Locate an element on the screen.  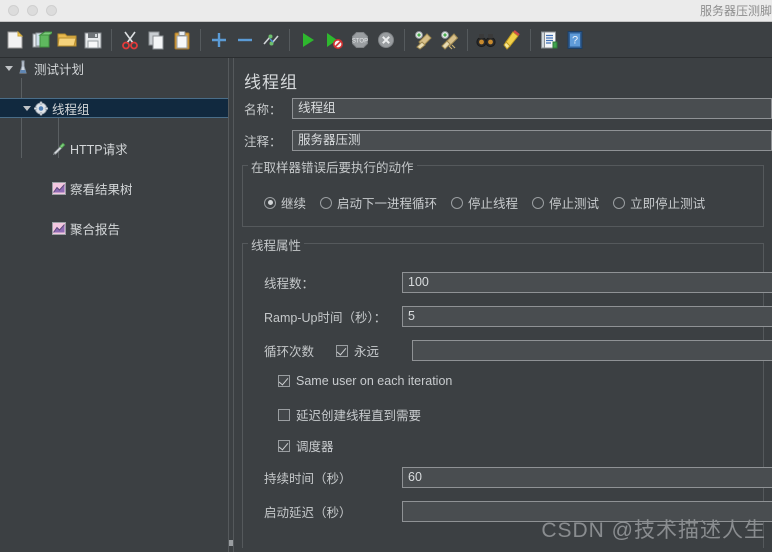
loop-count-input is located at coordinates (592, 350).